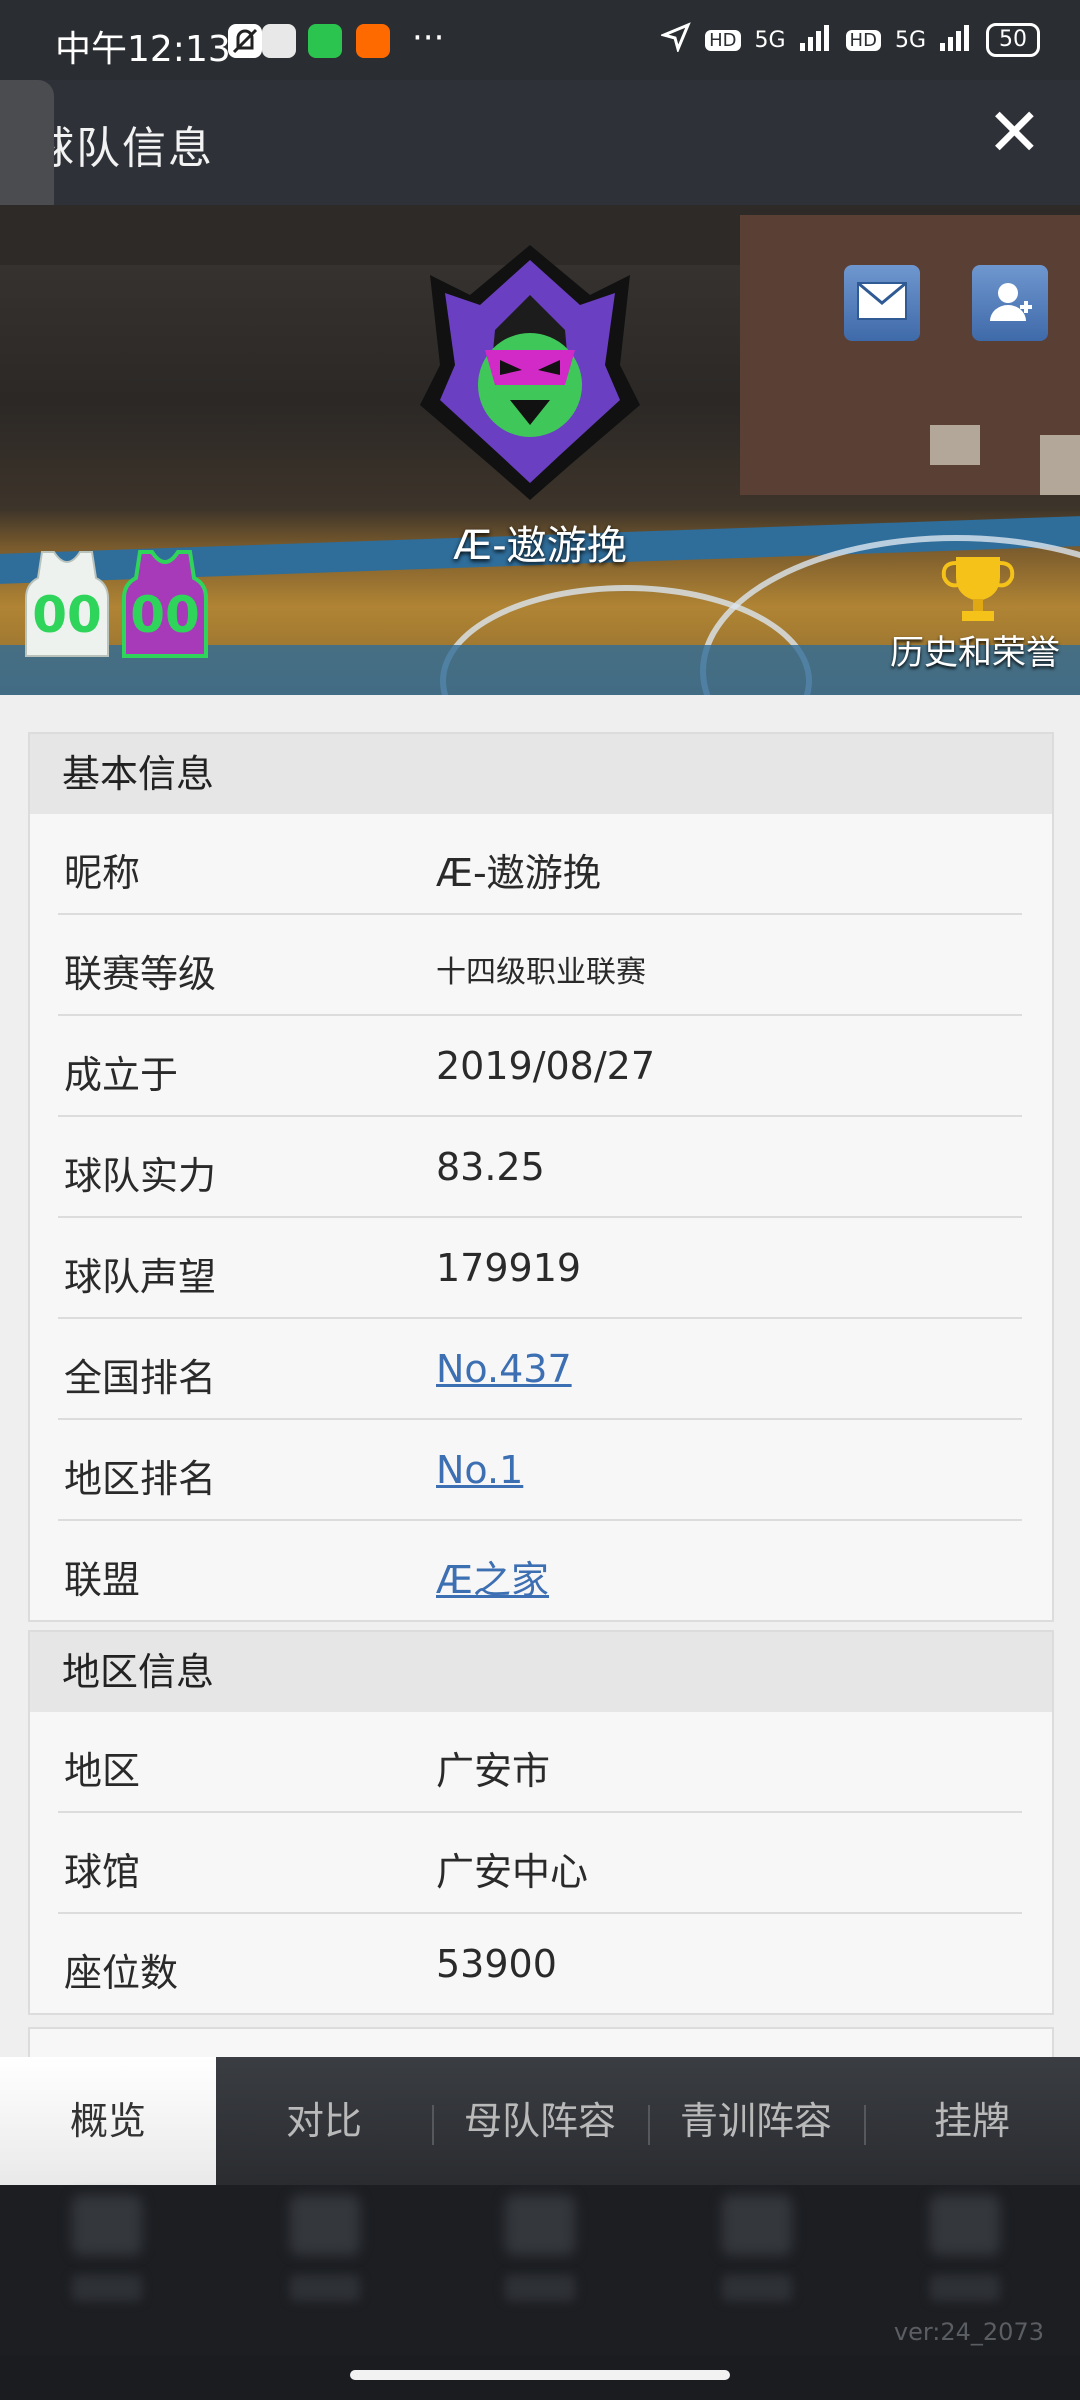  Describe the element at coordinates (540, 40) in the screenshot. I see `status-bar: 中午12:13 ··· HD 5G HD 5G 50` at that location.